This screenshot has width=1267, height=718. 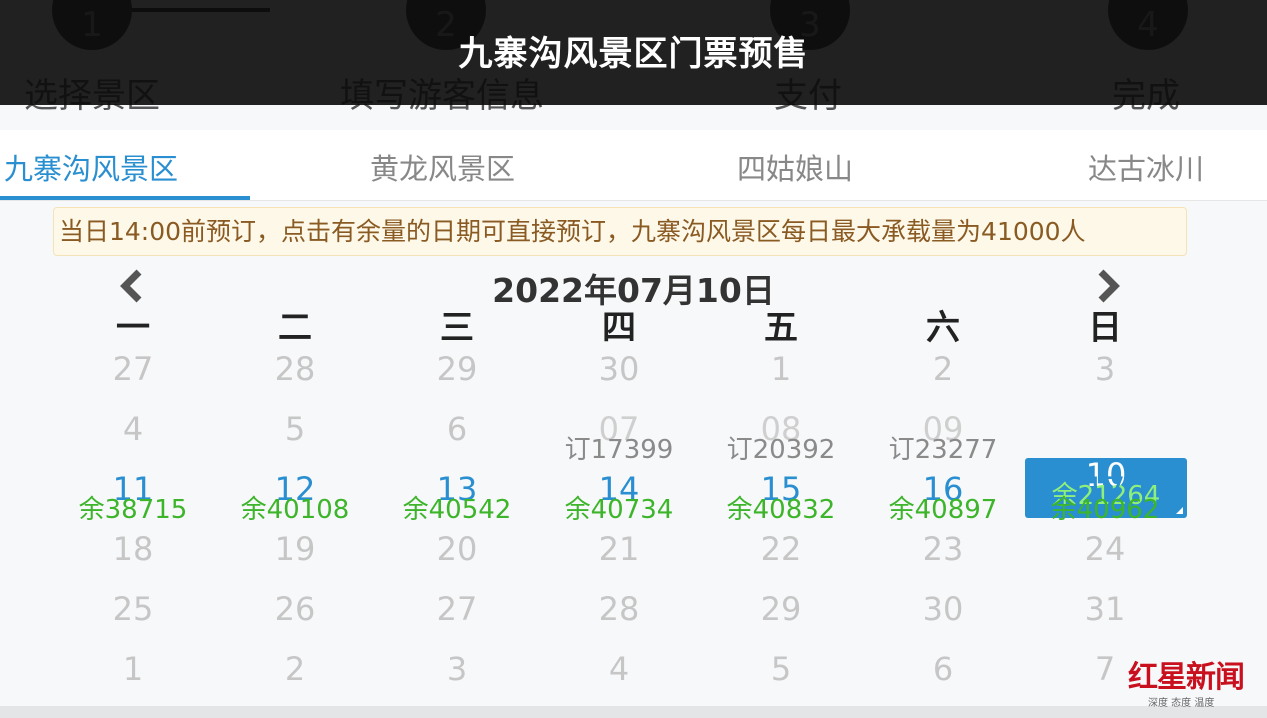 I want to click on calendar-day: 16 余40897, so click(x=943, y=498).